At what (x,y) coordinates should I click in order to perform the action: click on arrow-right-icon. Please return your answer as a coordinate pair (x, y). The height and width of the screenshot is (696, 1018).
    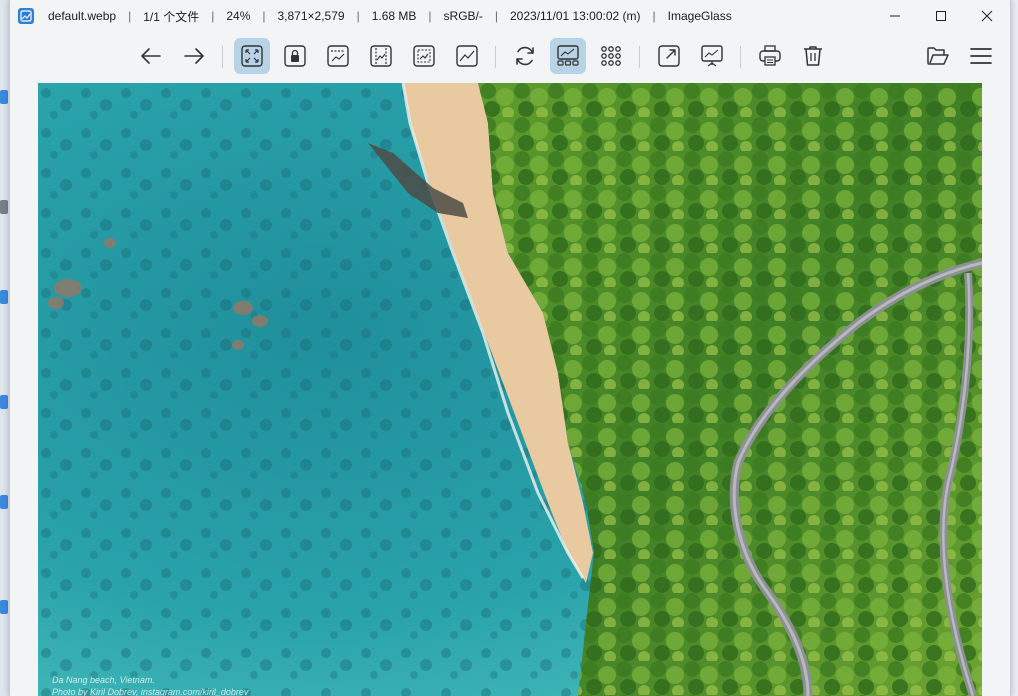
    Looking at the image, I should click on (194, 56).